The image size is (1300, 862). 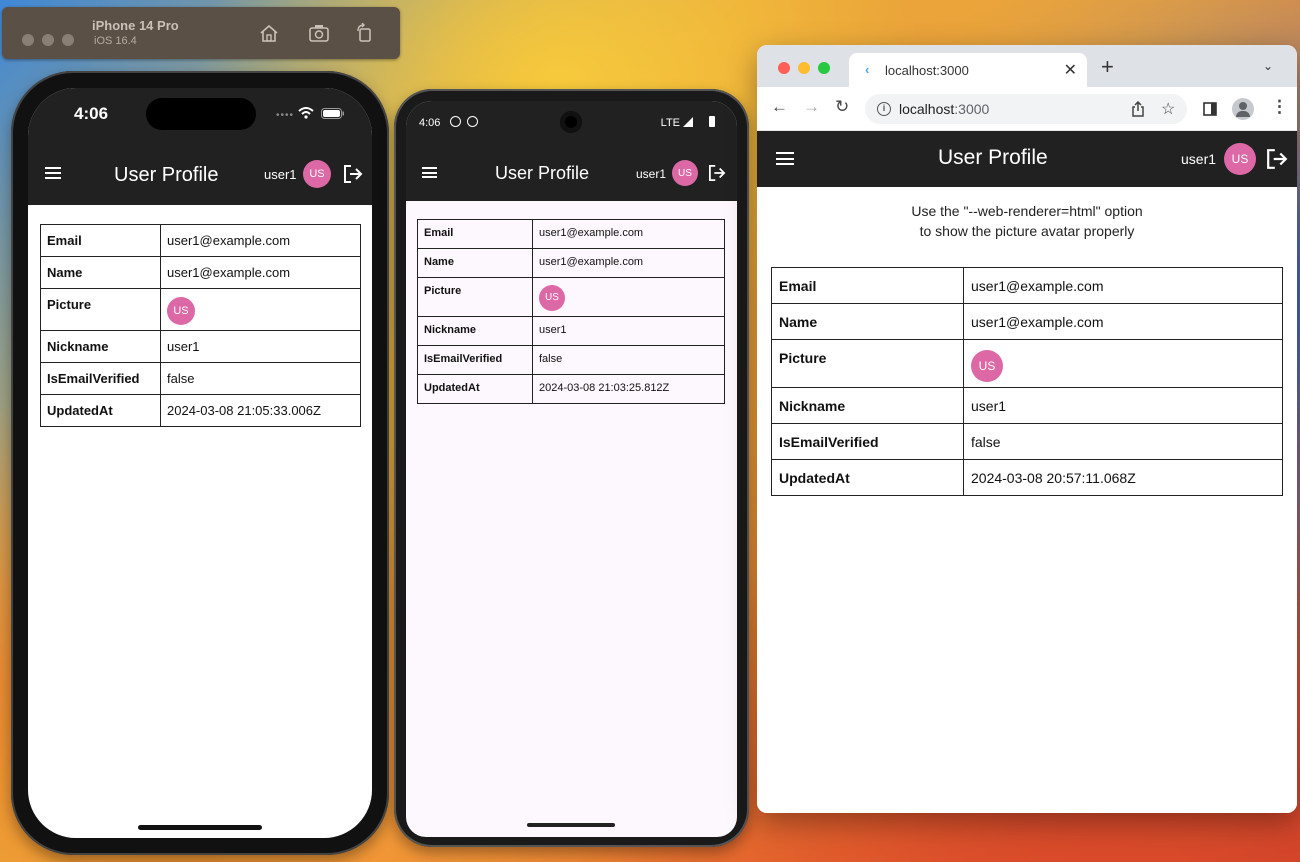 I want to click on notice-line-2: to show the picture avatar properly, so click(x=1027, y=231).